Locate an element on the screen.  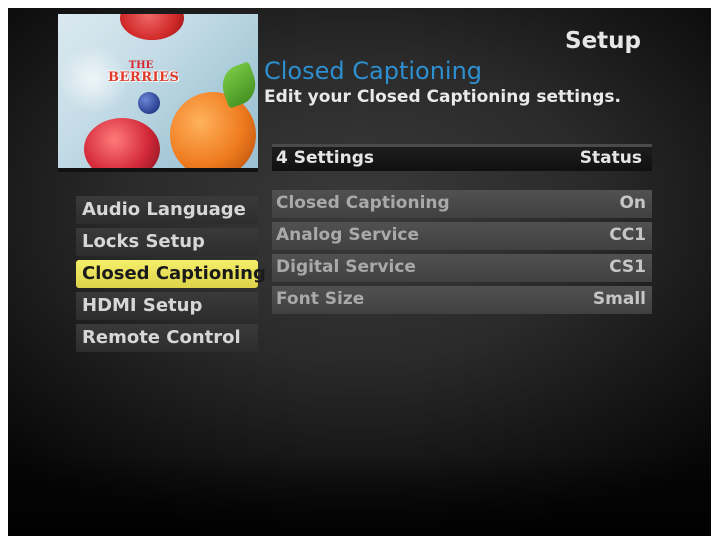
status-column-header: Status is located at coordinates (610, 158).